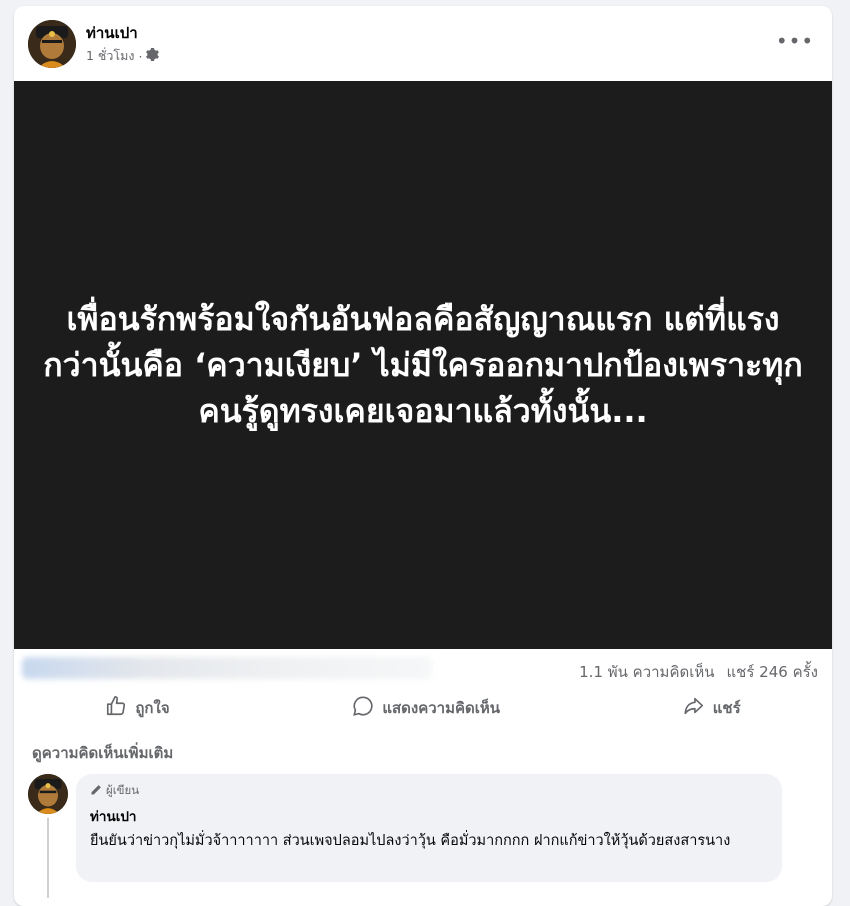 The height and width of the screenshot is (906, 850). I want to click on like-button: ถูกใจ, so click(137, 708).